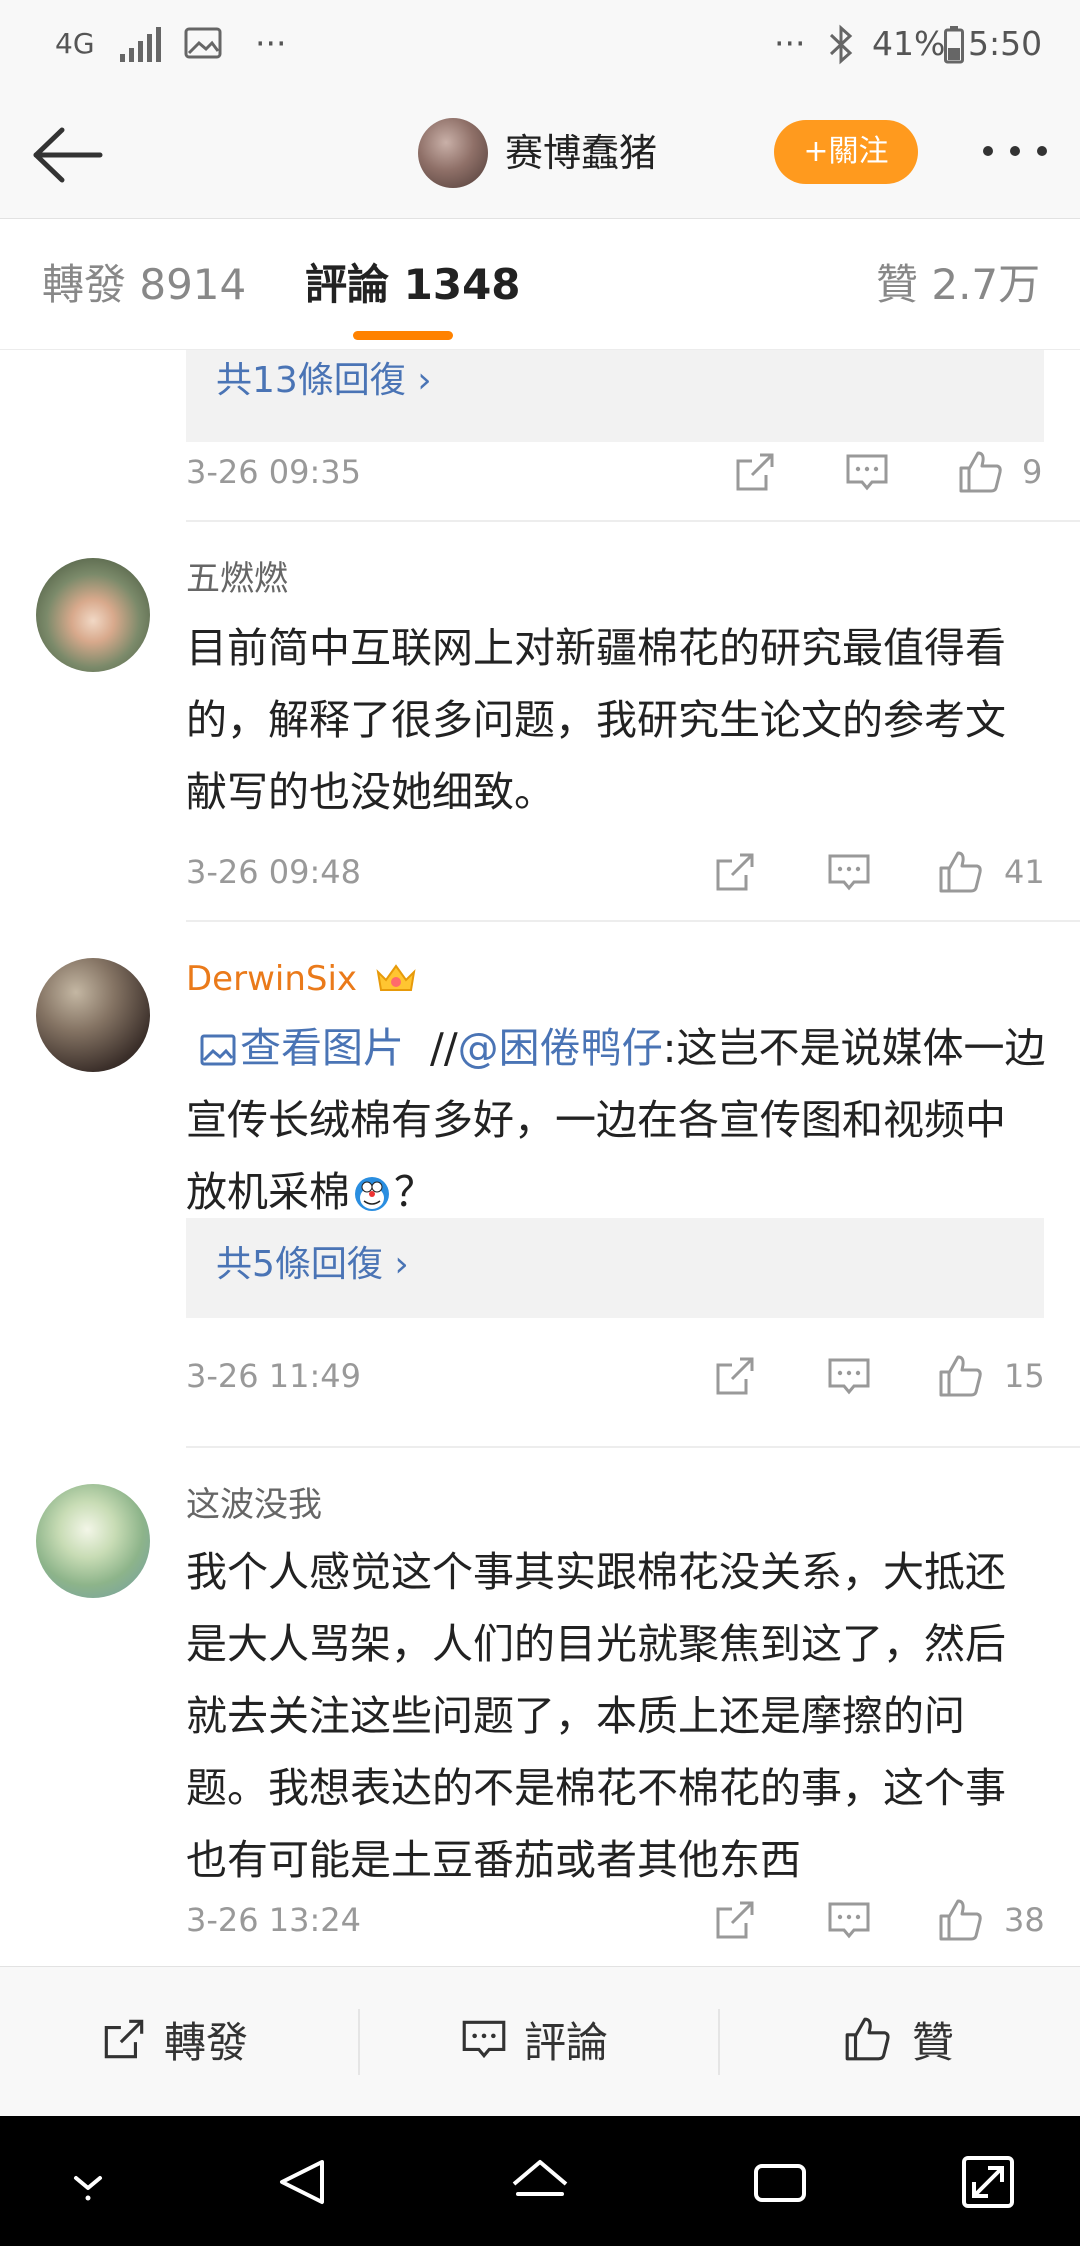 The width and height of the screenshot is (1080, 2246). What do you see at coordinates (790, 43) in the screenshot?
I see `status-more: ···` at bounding box center [790, 43].